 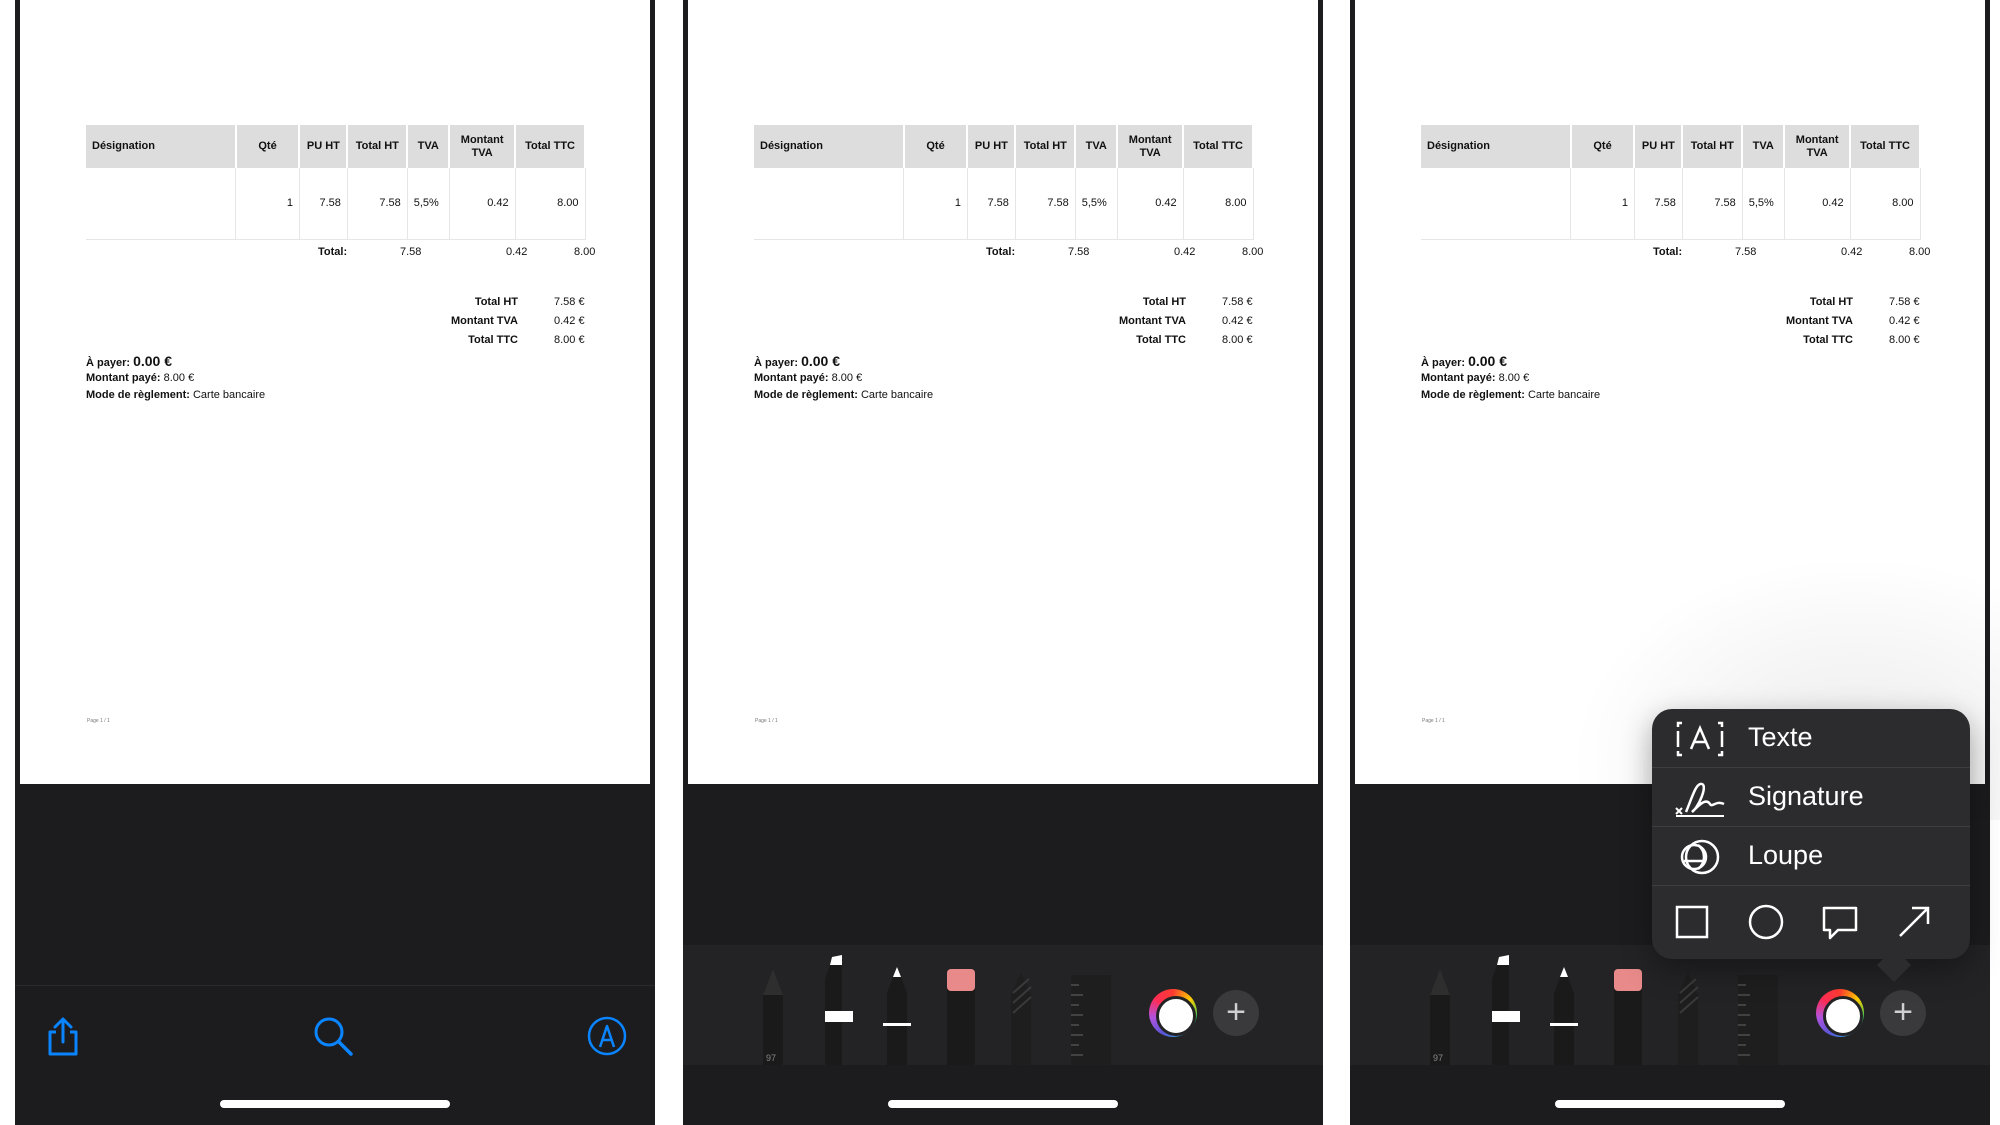 I want to click on header-montant-tva: Montant TVA, so click(x=1151, y=146).